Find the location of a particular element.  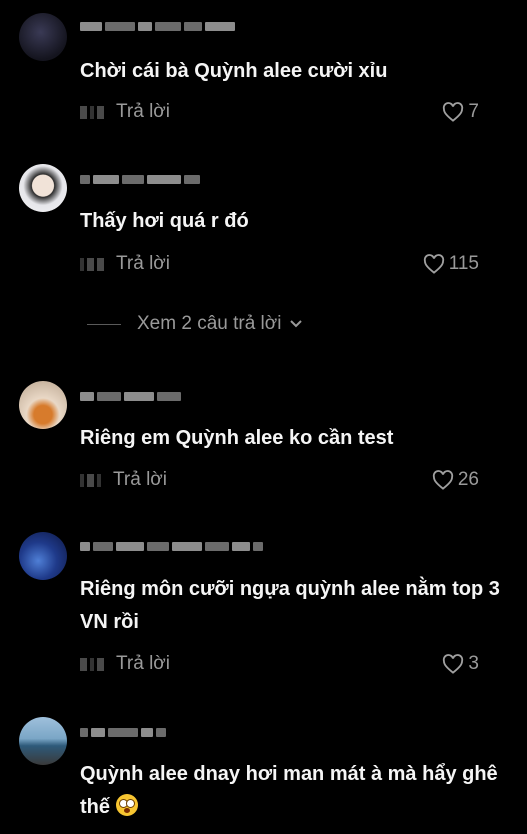

flushed-face-emoji is located at coordinates (127, 805).